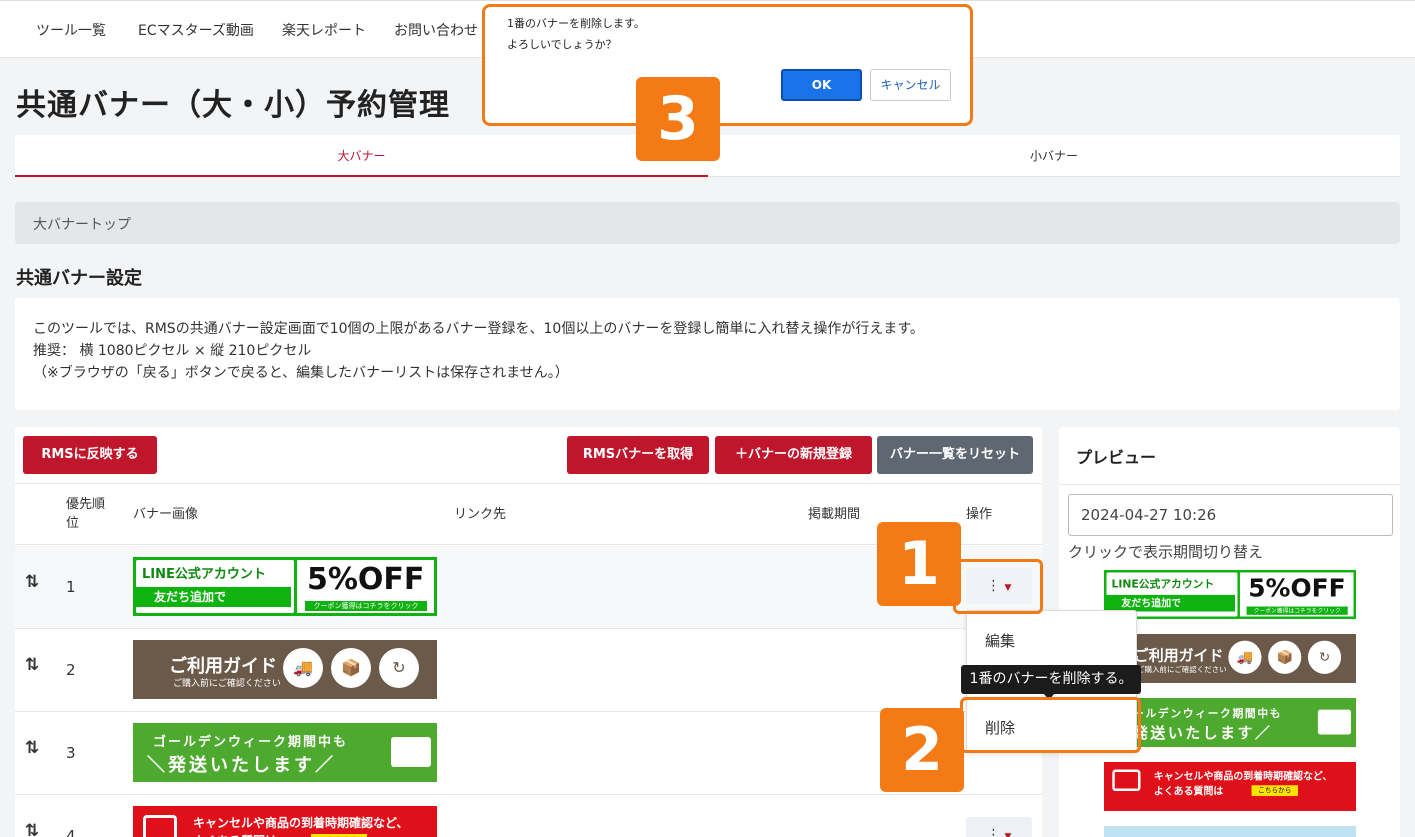  What do you see at coordinates (1050, 725) in the screenshot?
I see `highlight-delete-item` at bounding box center [1050, 725].